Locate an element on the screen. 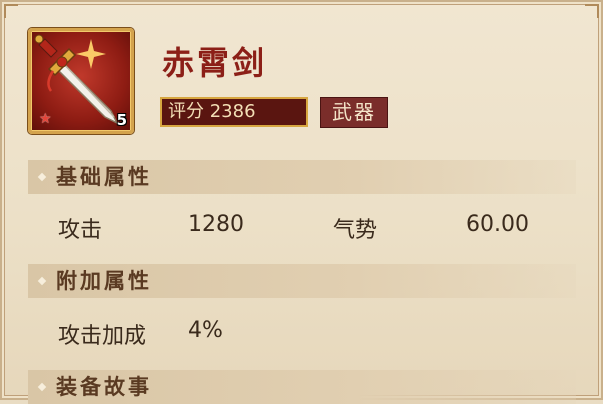  attr-value-attack: 1280 is located at coordinates (216, 224).